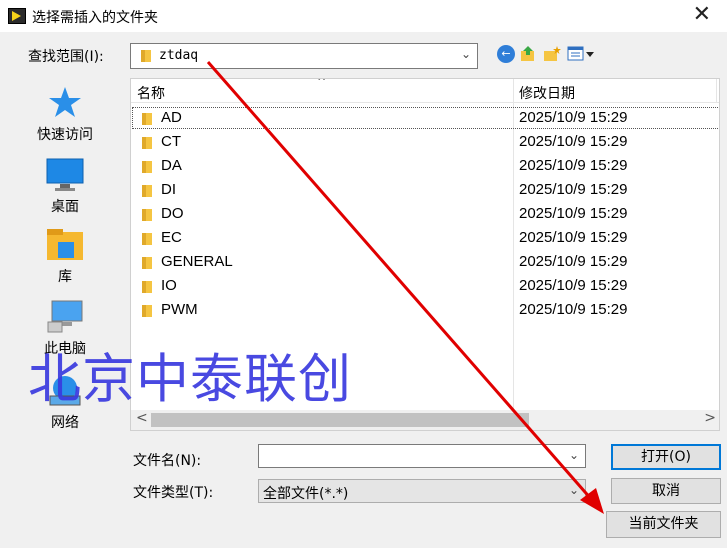 The image size is (727, 548). Describe the element at coordinates (663, 524) in the screenshot. I see `current-folder-button: 当前文件夹` at that location.